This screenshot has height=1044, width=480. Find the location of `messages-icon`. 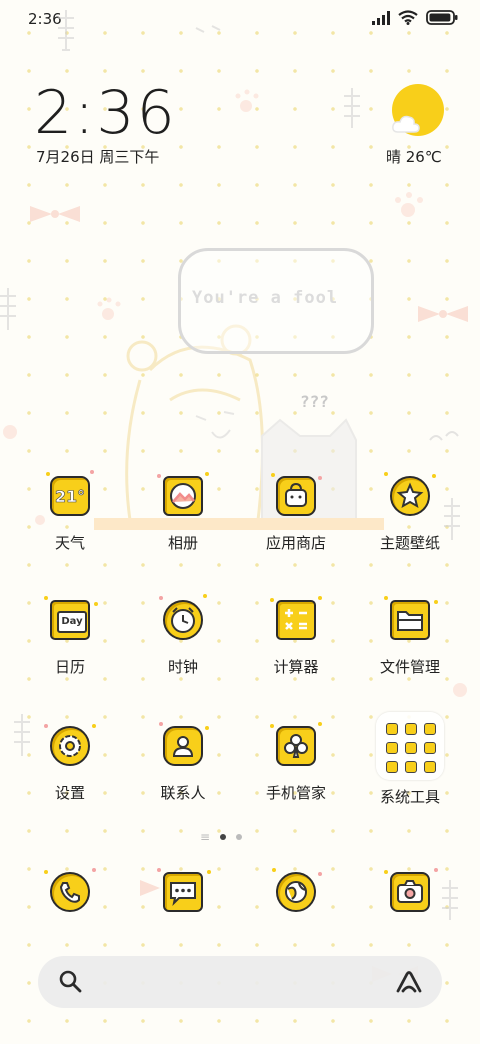

messages-icon is located at coordinates (183, 892).